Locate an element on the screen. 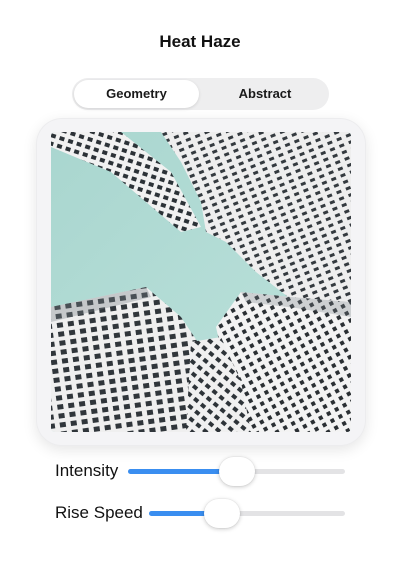 The width and height of the screenshot is (400, 568). rise-speed-label: Rise Speed is located at coordinates (99, 512).